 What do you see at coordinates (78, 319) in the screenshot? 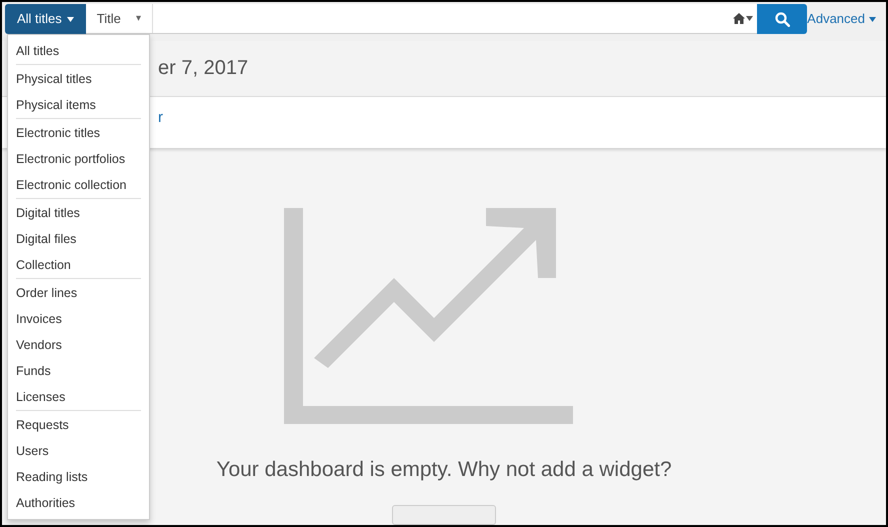
I see `menu-item: Invoices` at bounding box center [78, 319].